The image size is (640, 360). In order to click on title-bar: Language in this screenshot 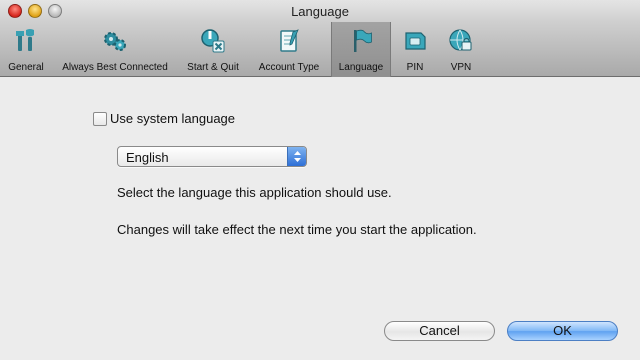, I will do `click(320, 11)`.